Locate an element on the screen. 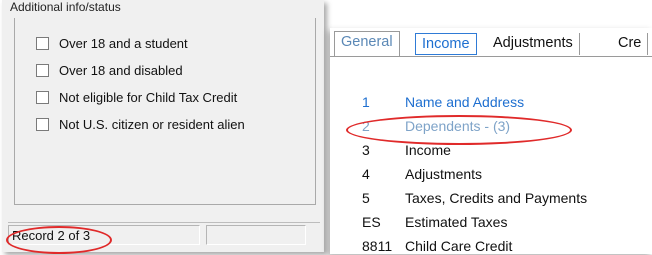 The width and height of the screenshot is (652, 255). menu-item-number: 8811 is located at coordinates (377, 245).